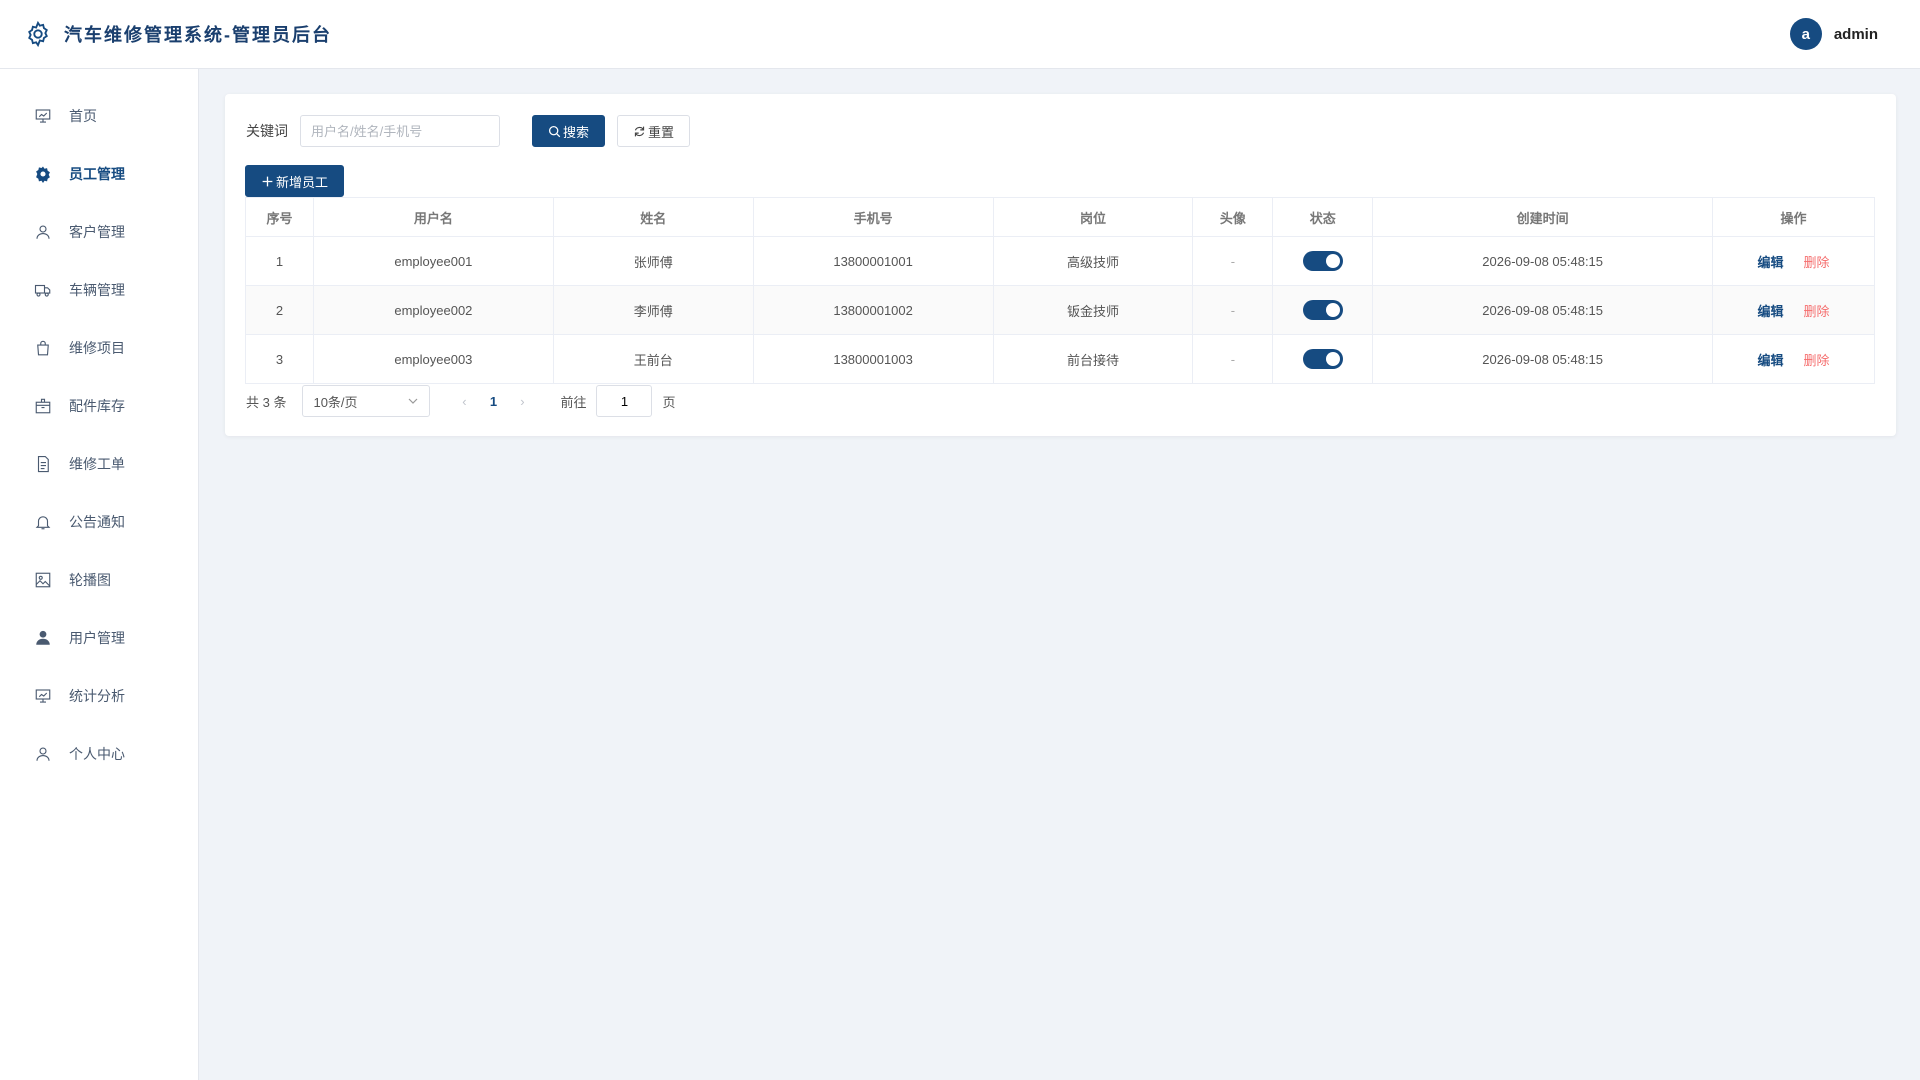  What do you see at coordinates (493, 401) in the screenshot?
I see `page-number-current: 1` at bounding box center [493, 401].